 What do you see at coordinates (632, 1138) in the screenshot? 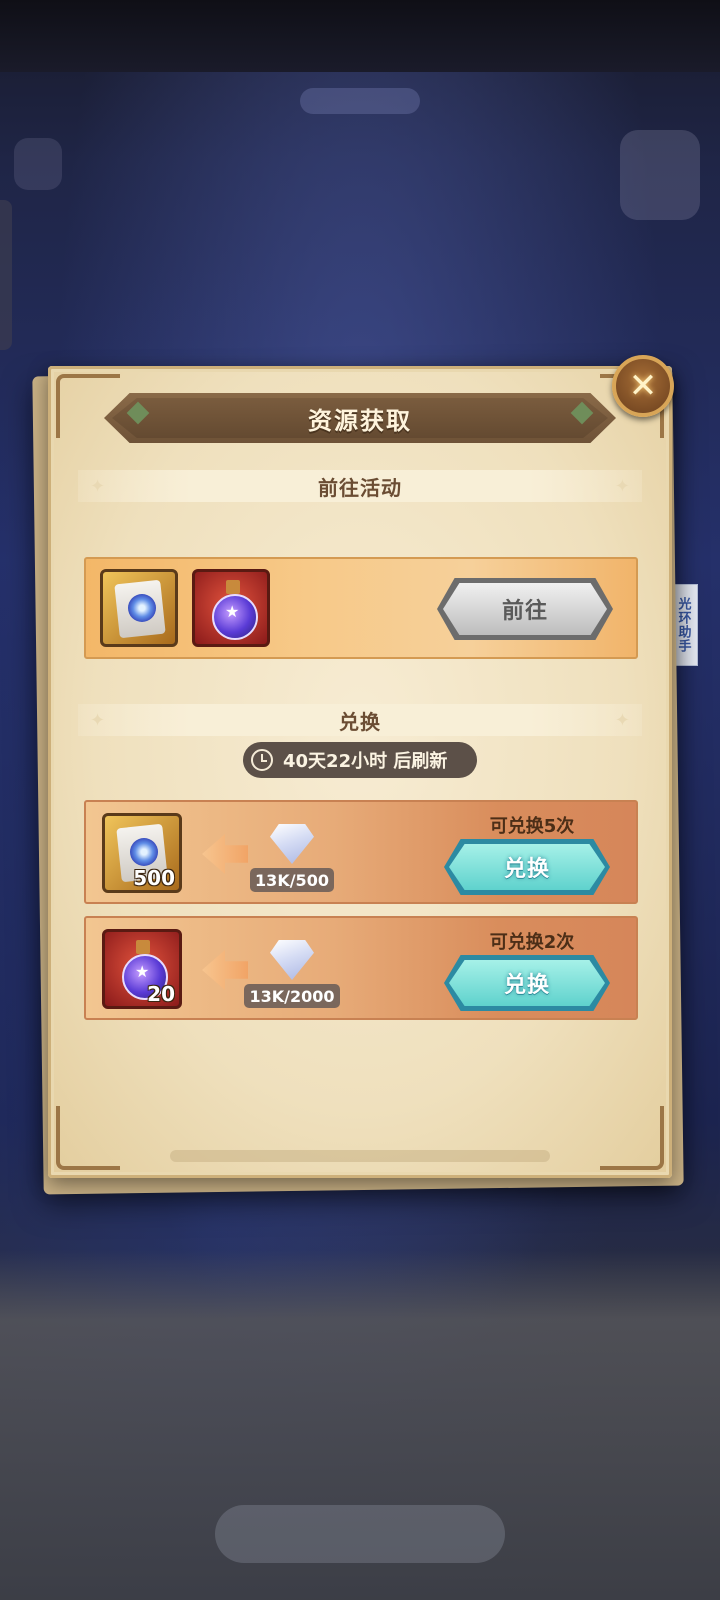
I see `corner-ornament-br` at bounding box center [632, 1138].